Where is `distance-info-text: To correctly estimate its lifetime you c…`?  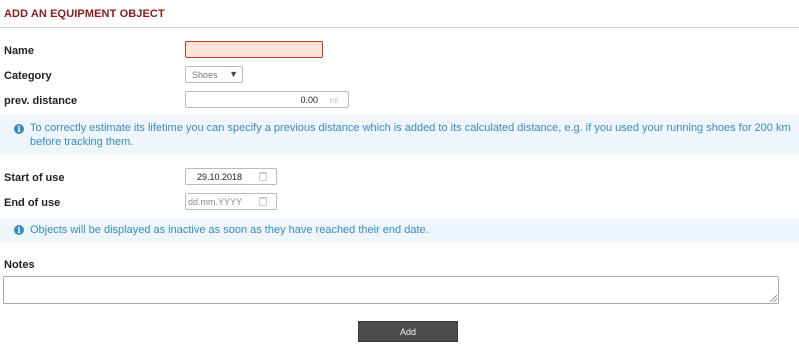 distance-info-text: To correctly estimate its lifetime you c… is located at coordinates (410, 135).